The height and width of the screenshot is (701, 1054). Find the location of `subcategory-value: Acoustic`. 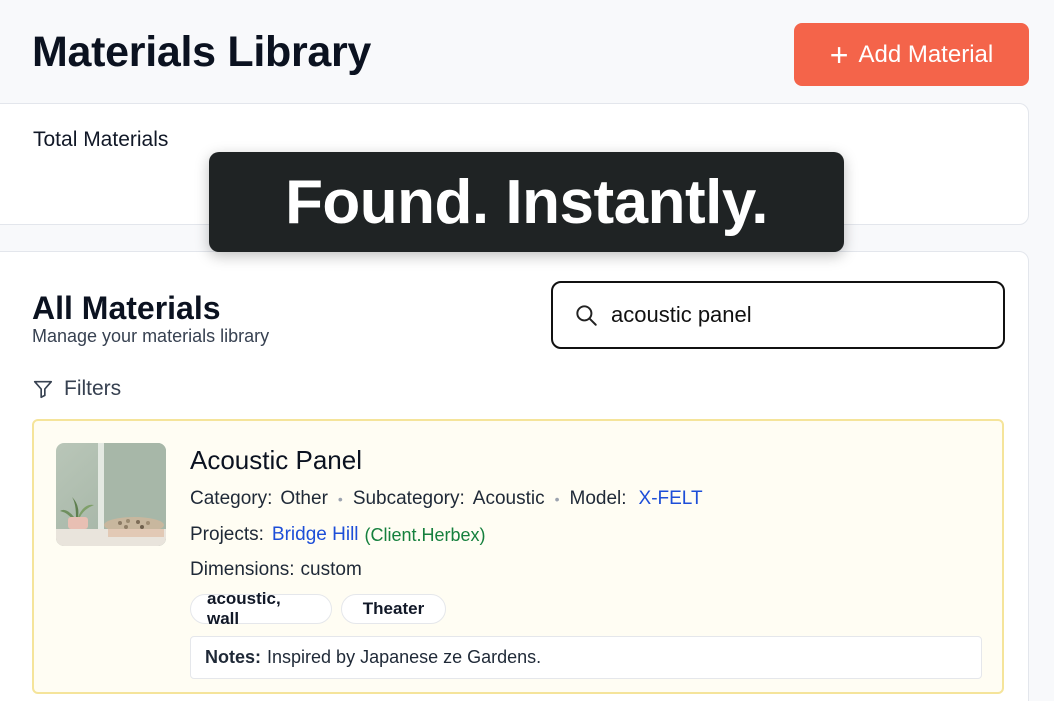

subcategory-value: Acoustic is located at coordinates (508, 498).